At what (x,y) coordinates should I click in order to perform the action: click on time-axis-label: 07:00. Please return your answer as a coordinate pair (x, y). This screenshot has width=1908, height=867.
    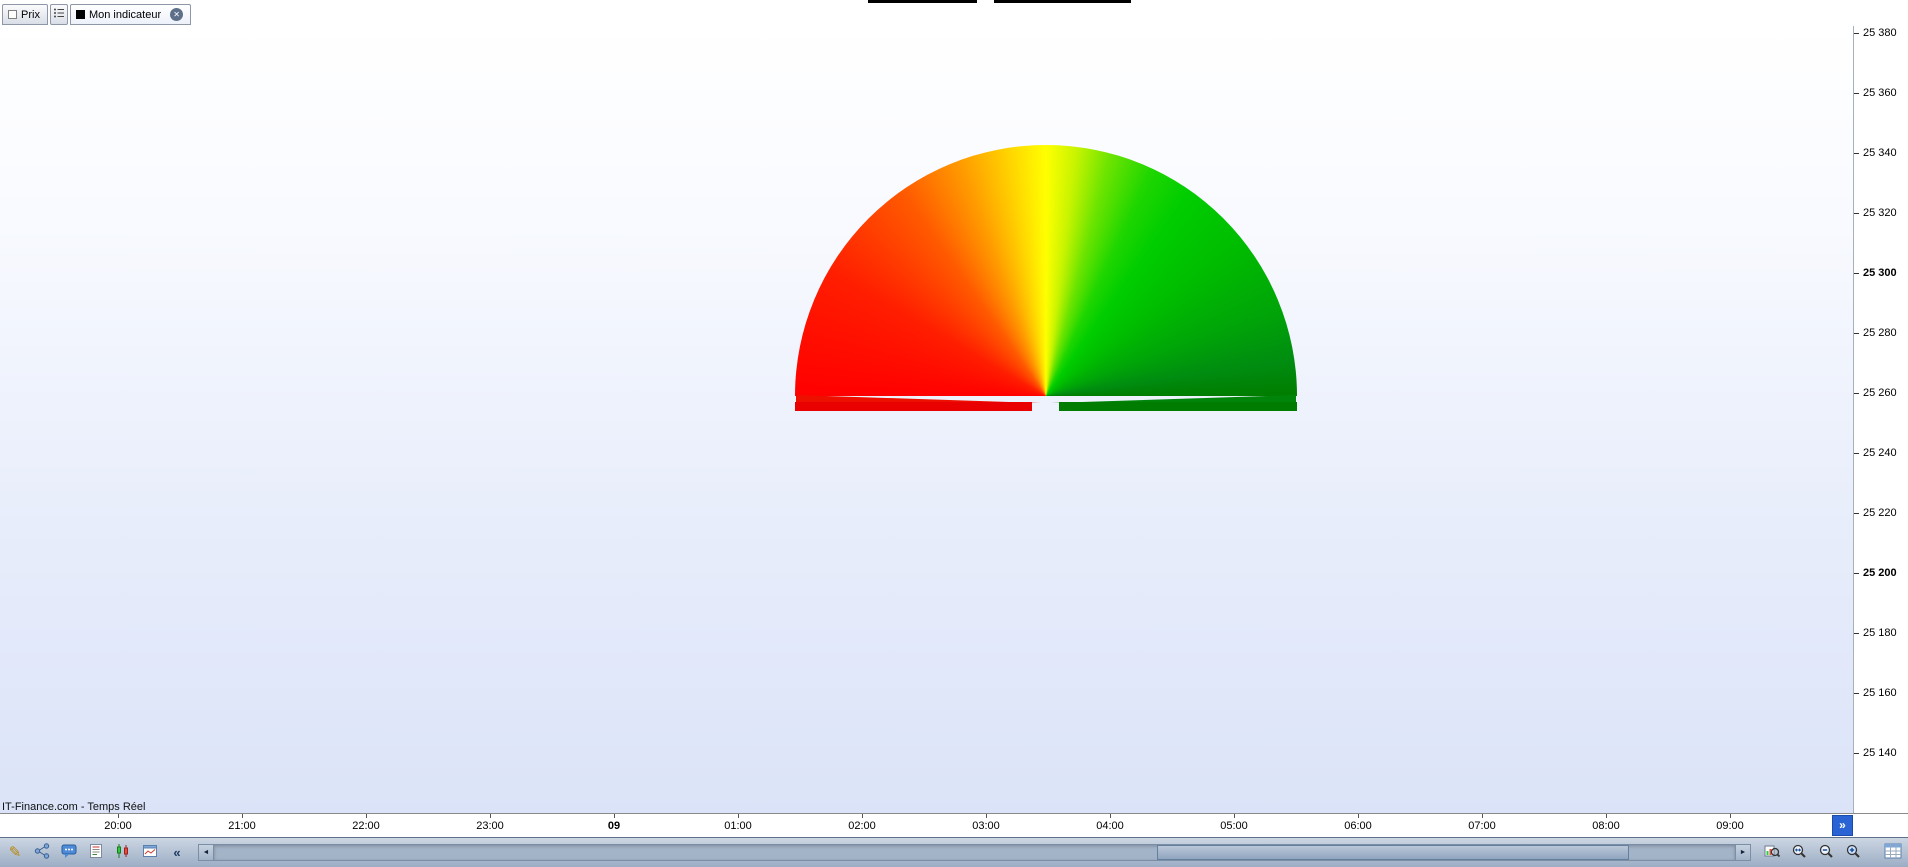
    Looking at the image, I should click on (1482, 823).